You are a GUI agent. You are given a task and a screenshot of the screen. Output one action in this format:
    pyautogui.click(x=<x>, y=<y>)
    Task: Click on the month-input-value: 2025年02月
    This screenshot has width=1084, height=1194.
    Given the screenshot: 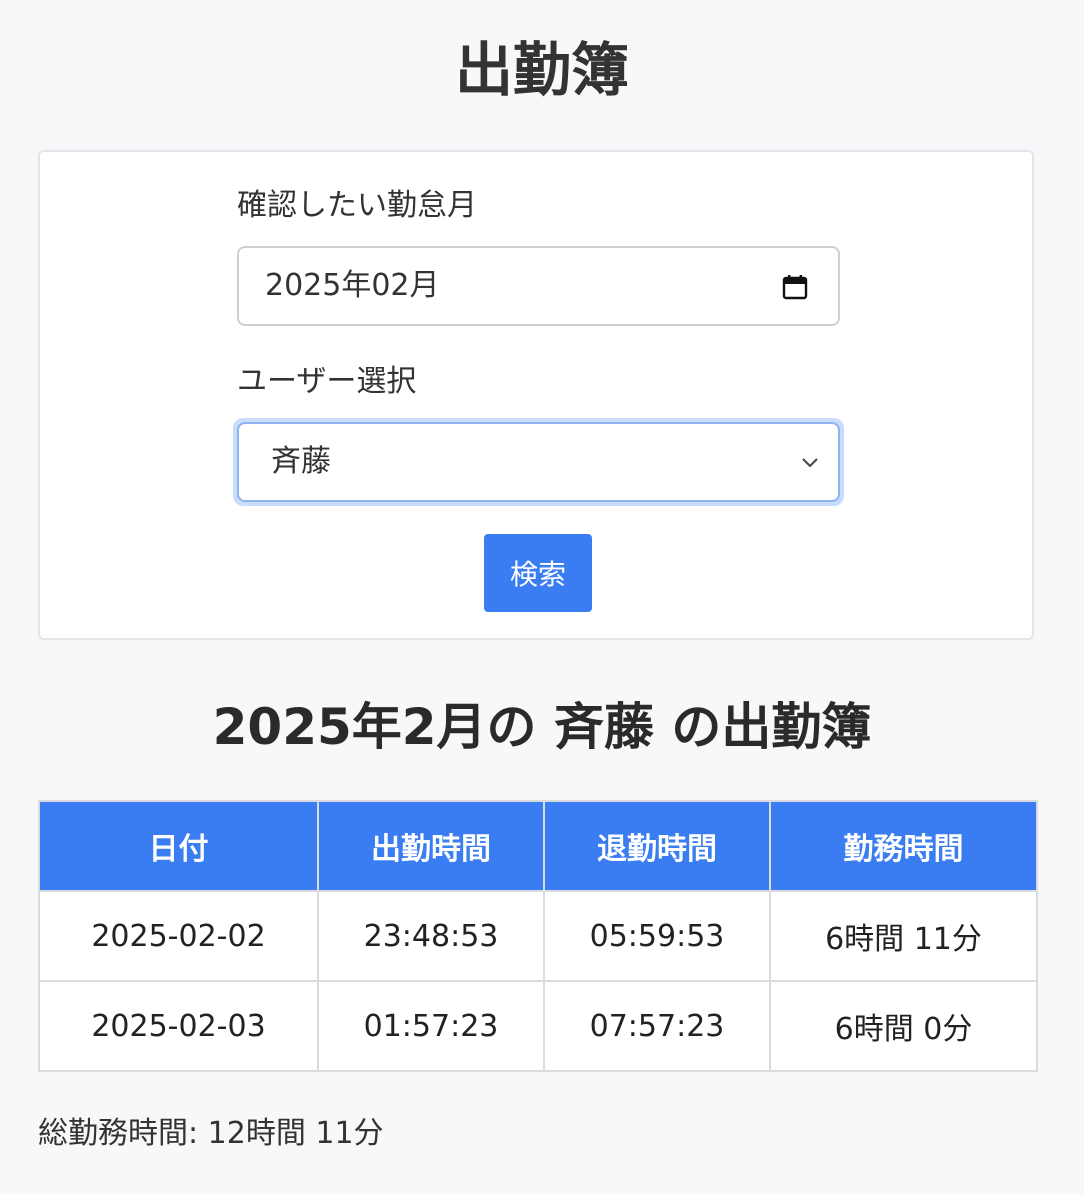 What is the action you would take?
    pyautogui.click(x=352, y=285)
    